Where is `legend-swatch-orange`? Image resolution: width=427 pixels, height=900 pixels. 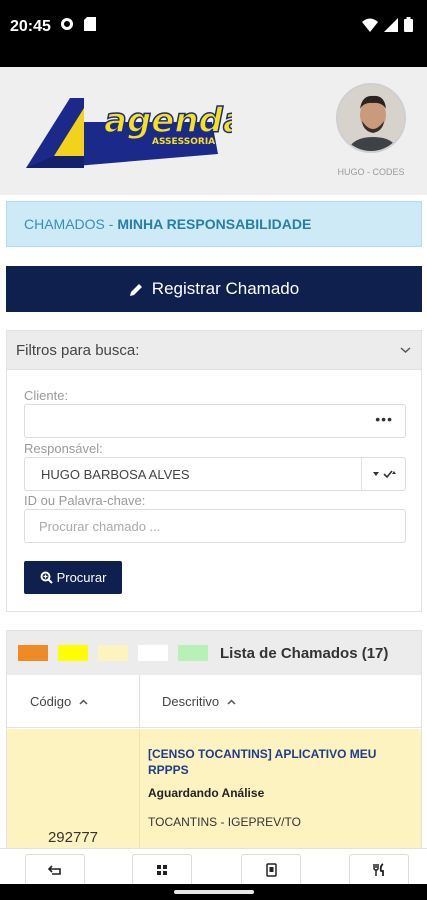
legend-swatch-orange is located at coordinates (33, 653).